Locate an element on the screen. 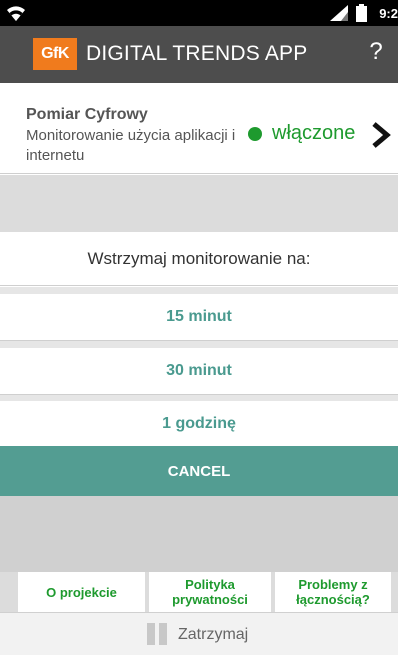 This screenshot has height=655, width=398. pause-1-hour-button: 1 godzinę is located at coordinates (199, 424).